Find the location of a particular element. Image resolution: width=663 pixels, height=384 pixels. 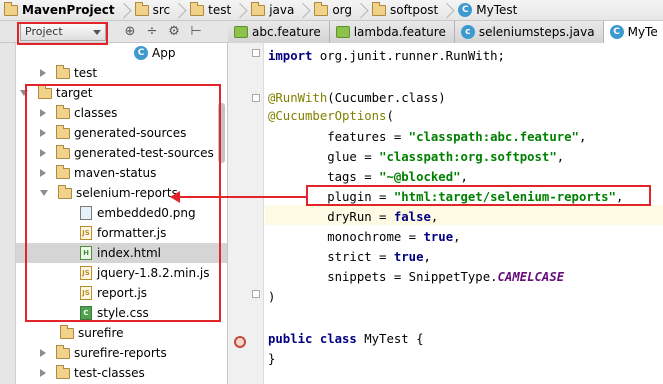

class-icon: c is located at coordinates (467, 32).